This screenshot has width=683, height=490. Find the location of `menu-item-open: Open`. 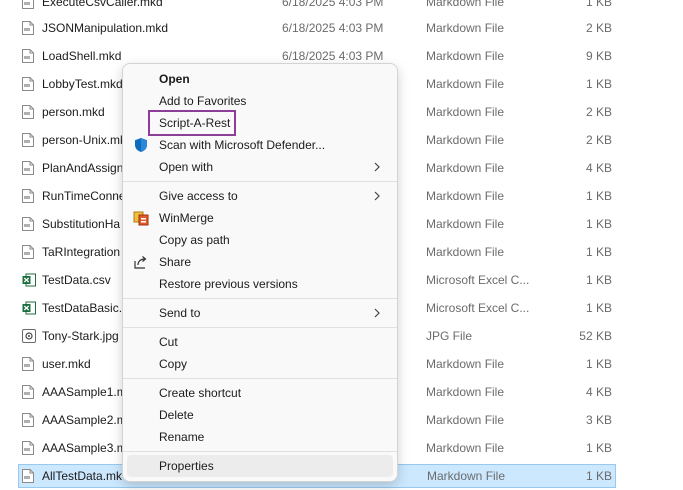

menu-item-open: Open is located at coordinates (260, 79).